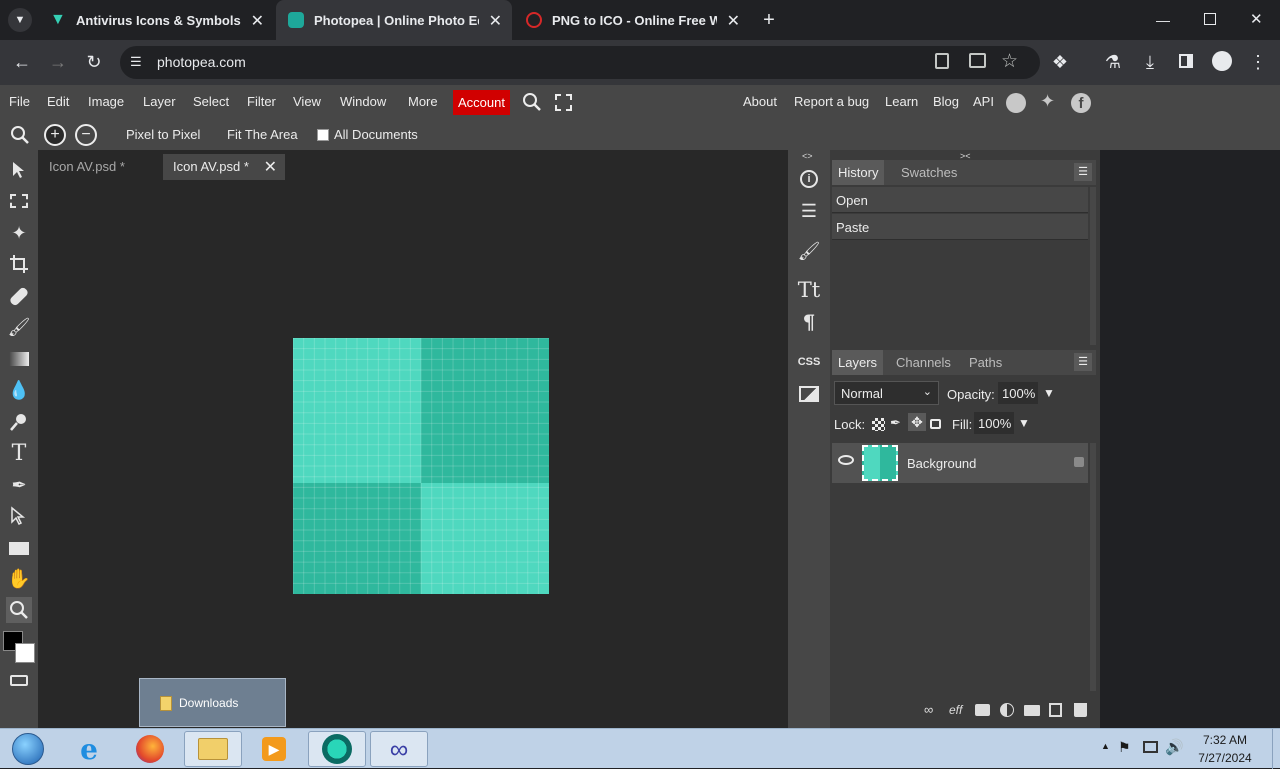 This screenshot has width=1280, height=769. Describe the element at coordinates (1124, 747) in the screenshot. I see `action-center-flag-icon: ⚑` at that location.